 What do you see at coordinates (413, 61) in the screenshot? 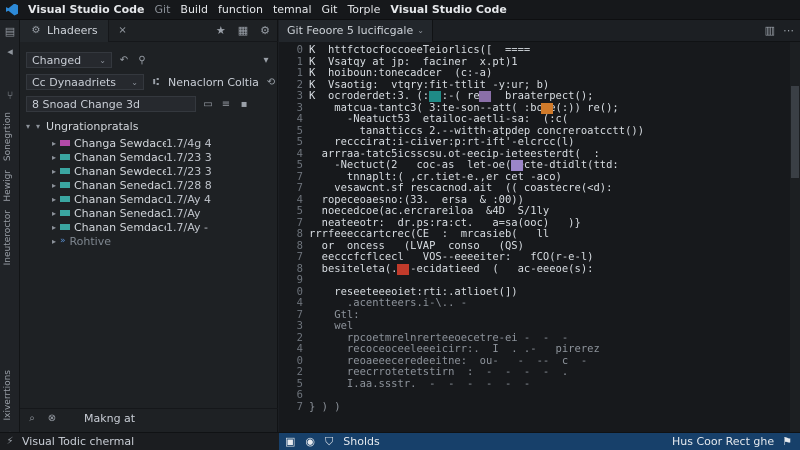
I see `code-line: K Vsatqy at jp: faciner x.pt)1` at bounding box center [413, 61].